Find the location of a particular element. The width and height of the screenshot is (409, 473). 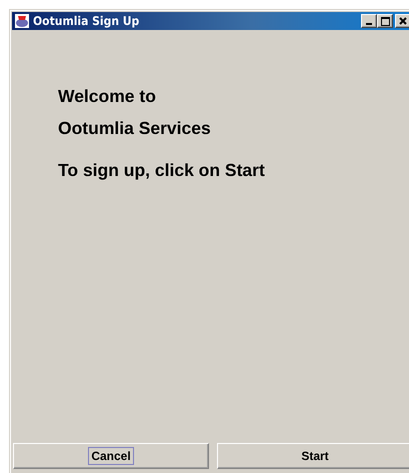

app-icon is located at coordinates (22, 21).